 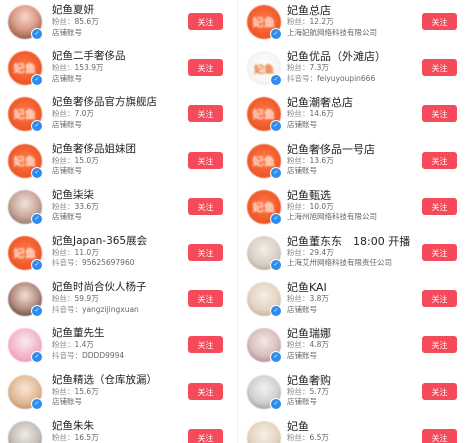 What do you see at coordinates (362, 149) in the screenshot?
I see `account-name: 妃鱼奢侈品一号店` at bounding box center [362, 149].